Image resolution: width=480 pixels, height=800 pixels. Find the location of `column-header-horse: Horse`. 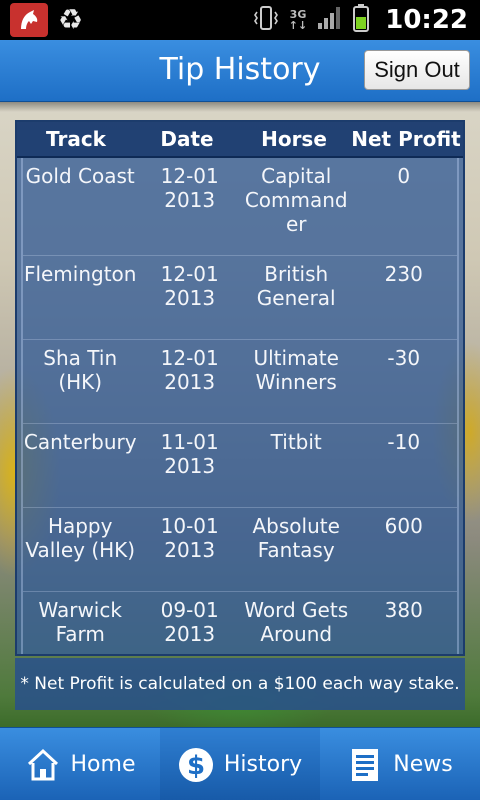

column-header-horse: Horse is located at coordinates (294, 139).